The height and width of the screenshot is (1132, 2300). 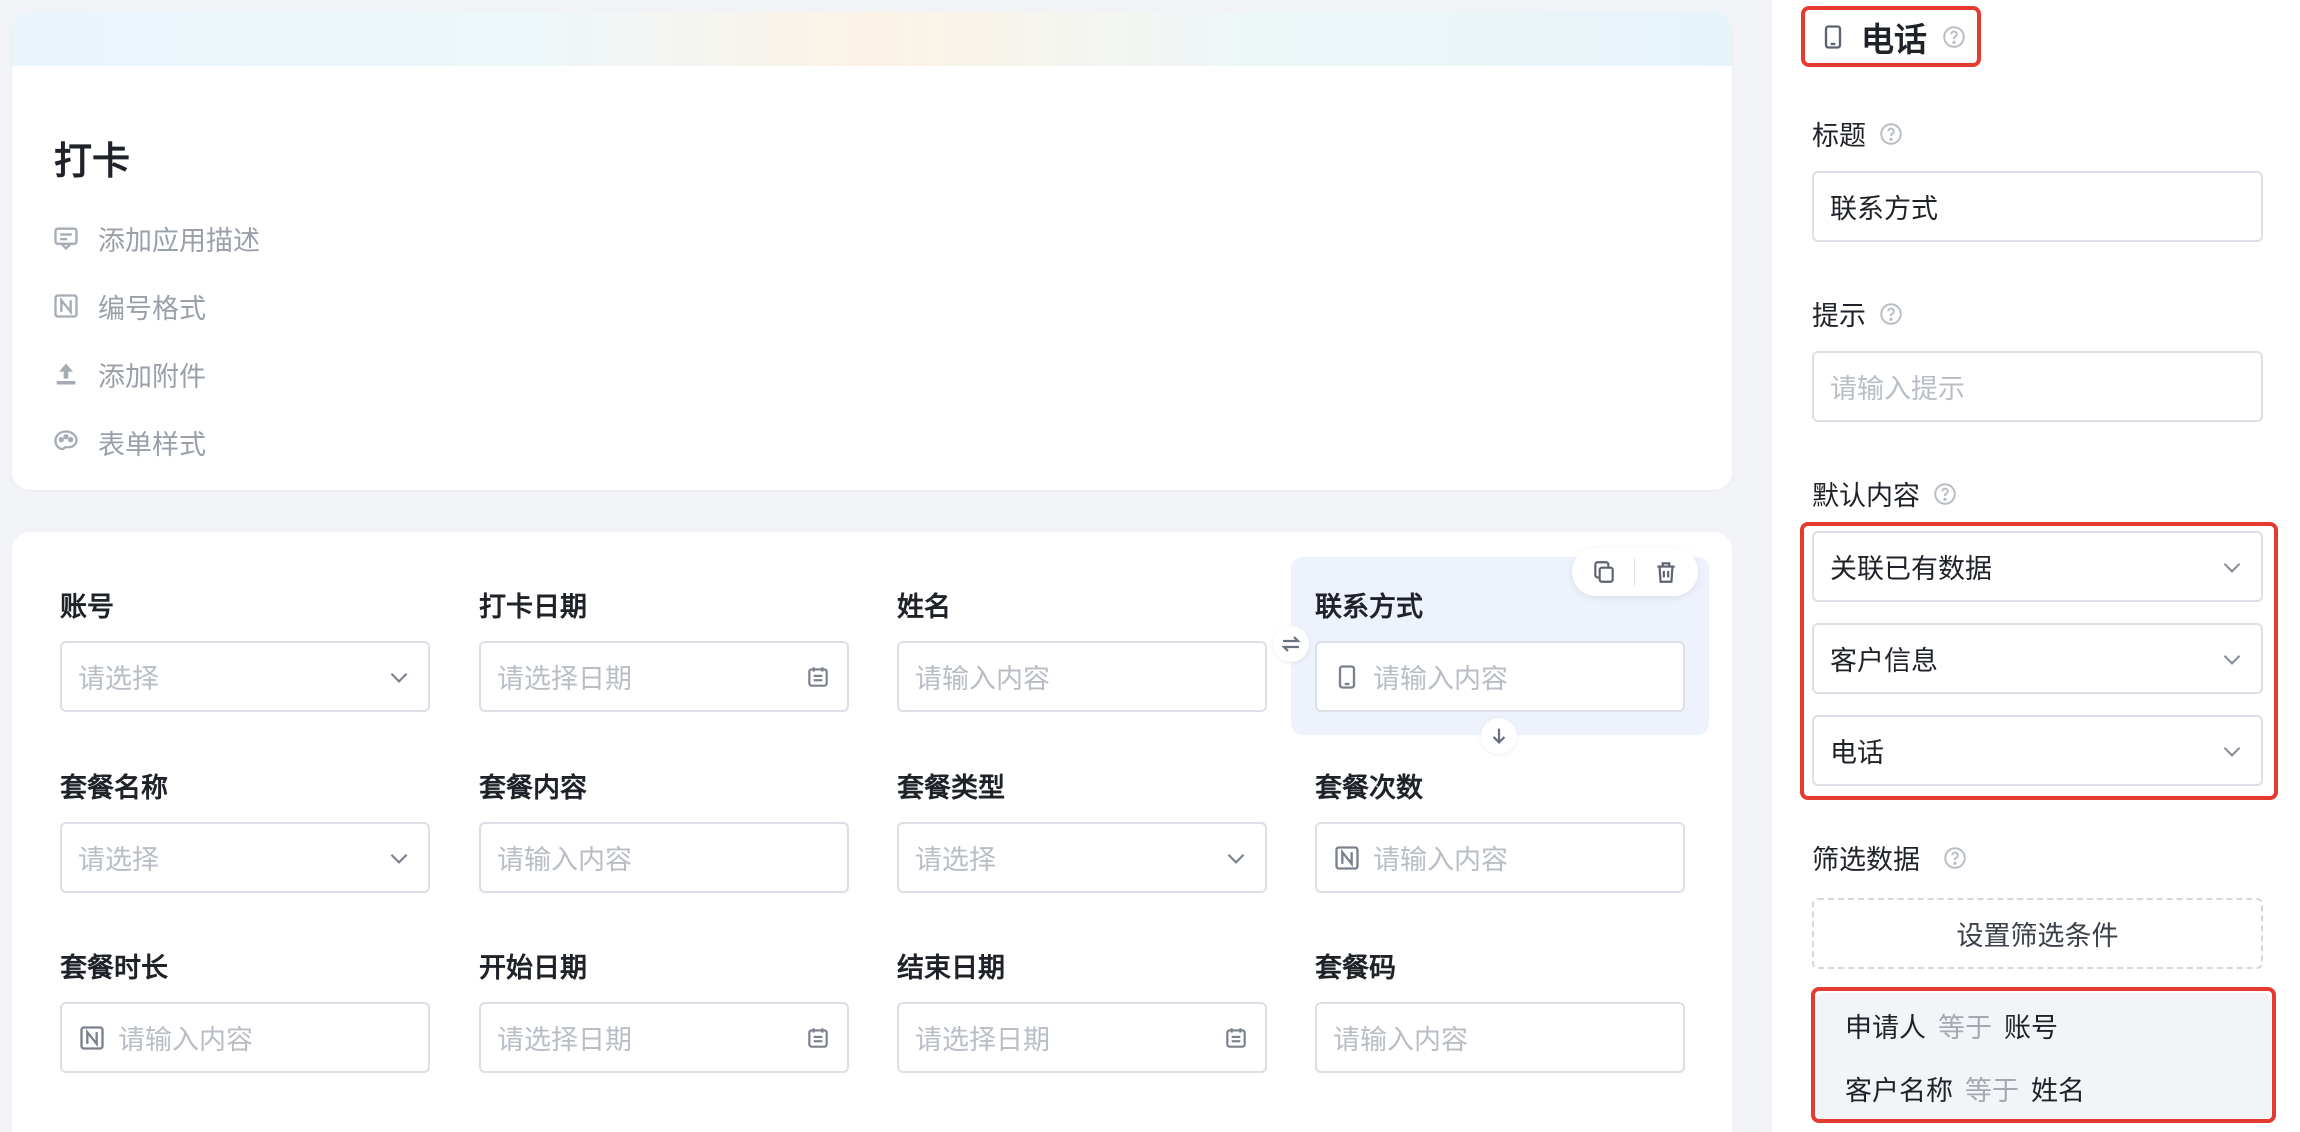 I want to click on copy-icon, so click(x=1604, y=572).